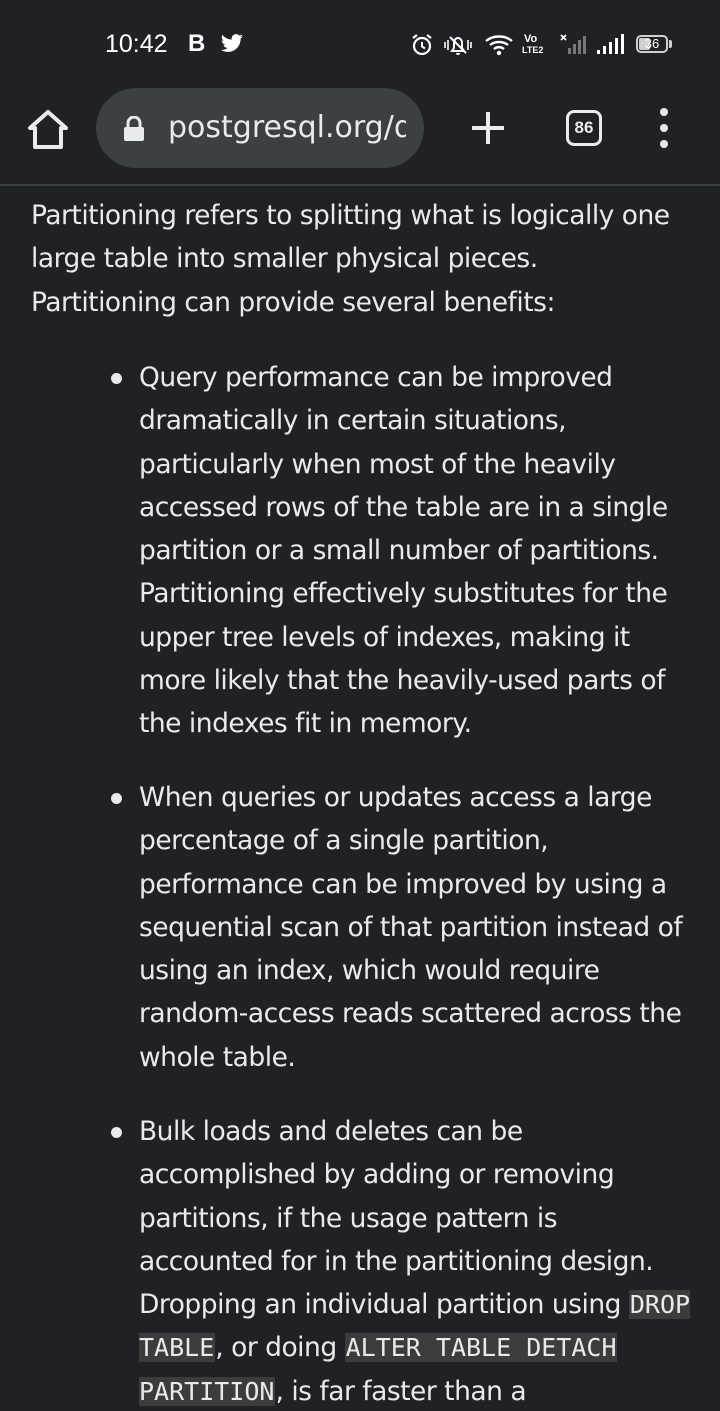  What do you see at coordinates (488, 128) in the screenshot?
I see `plus-icon` at bounding box center [488, 128].